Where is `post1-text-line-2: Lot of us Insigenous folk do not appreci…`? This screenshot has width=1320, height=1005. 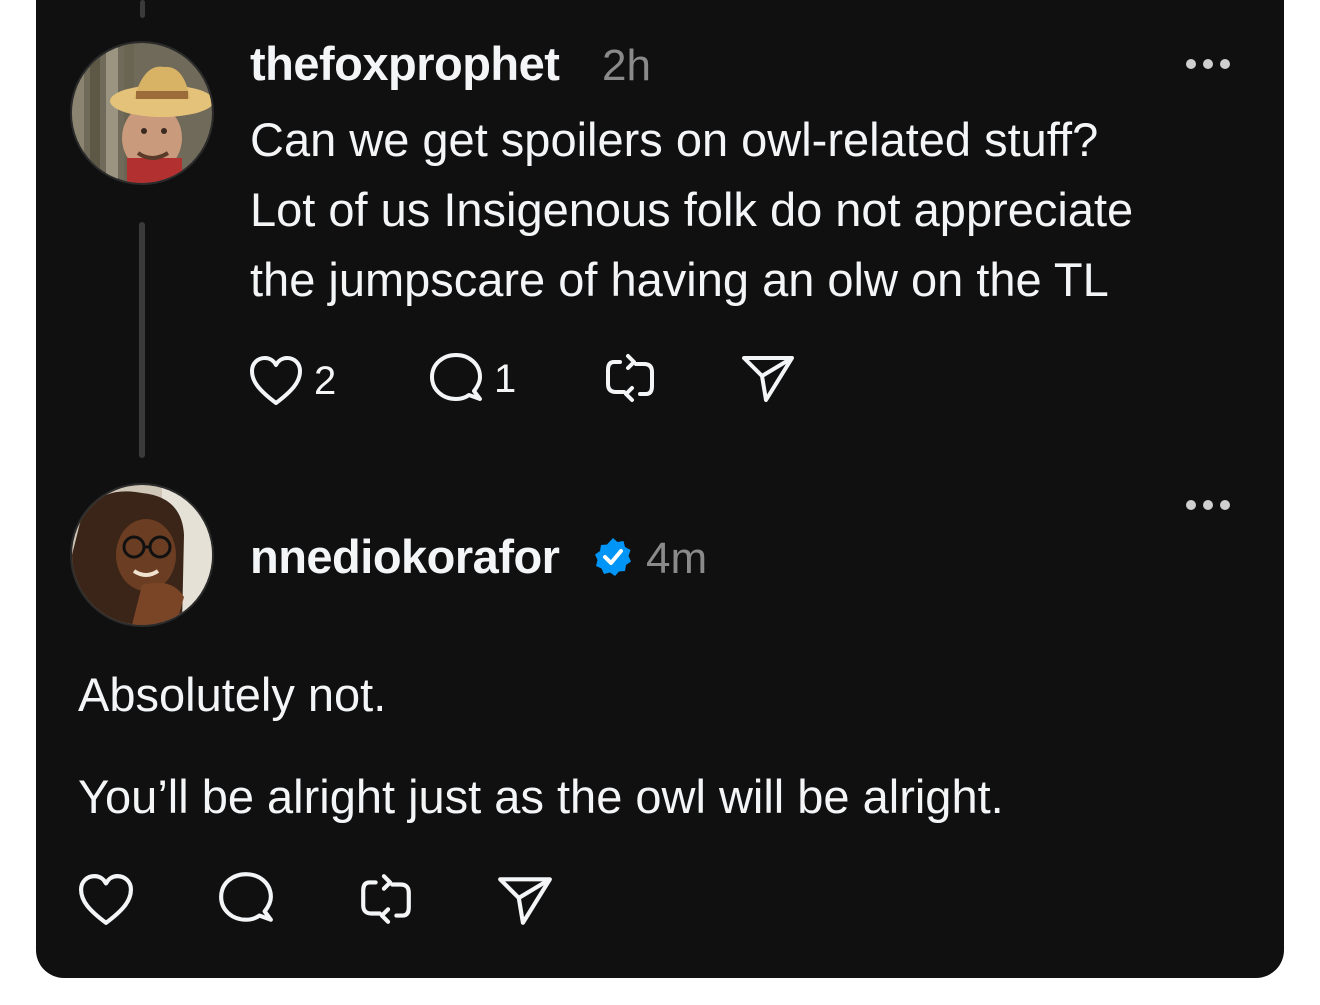 post1-text-line-2: Lot of us Insigenous folk do not appreci… is located at coordinates (692, 209).